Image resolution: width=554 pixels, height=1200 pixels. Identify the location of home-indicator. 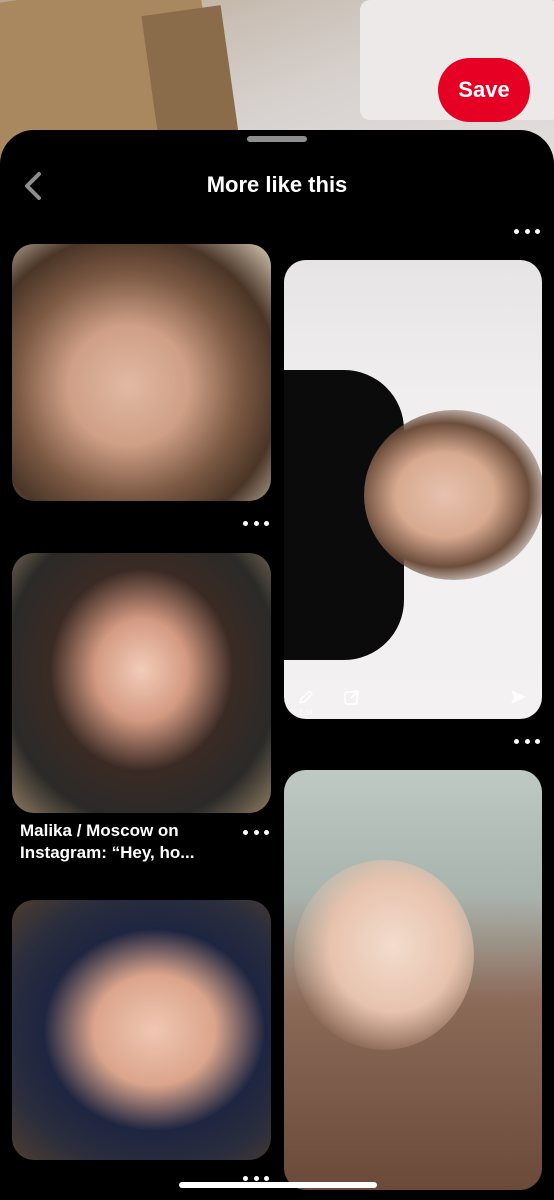
(278, 1185).